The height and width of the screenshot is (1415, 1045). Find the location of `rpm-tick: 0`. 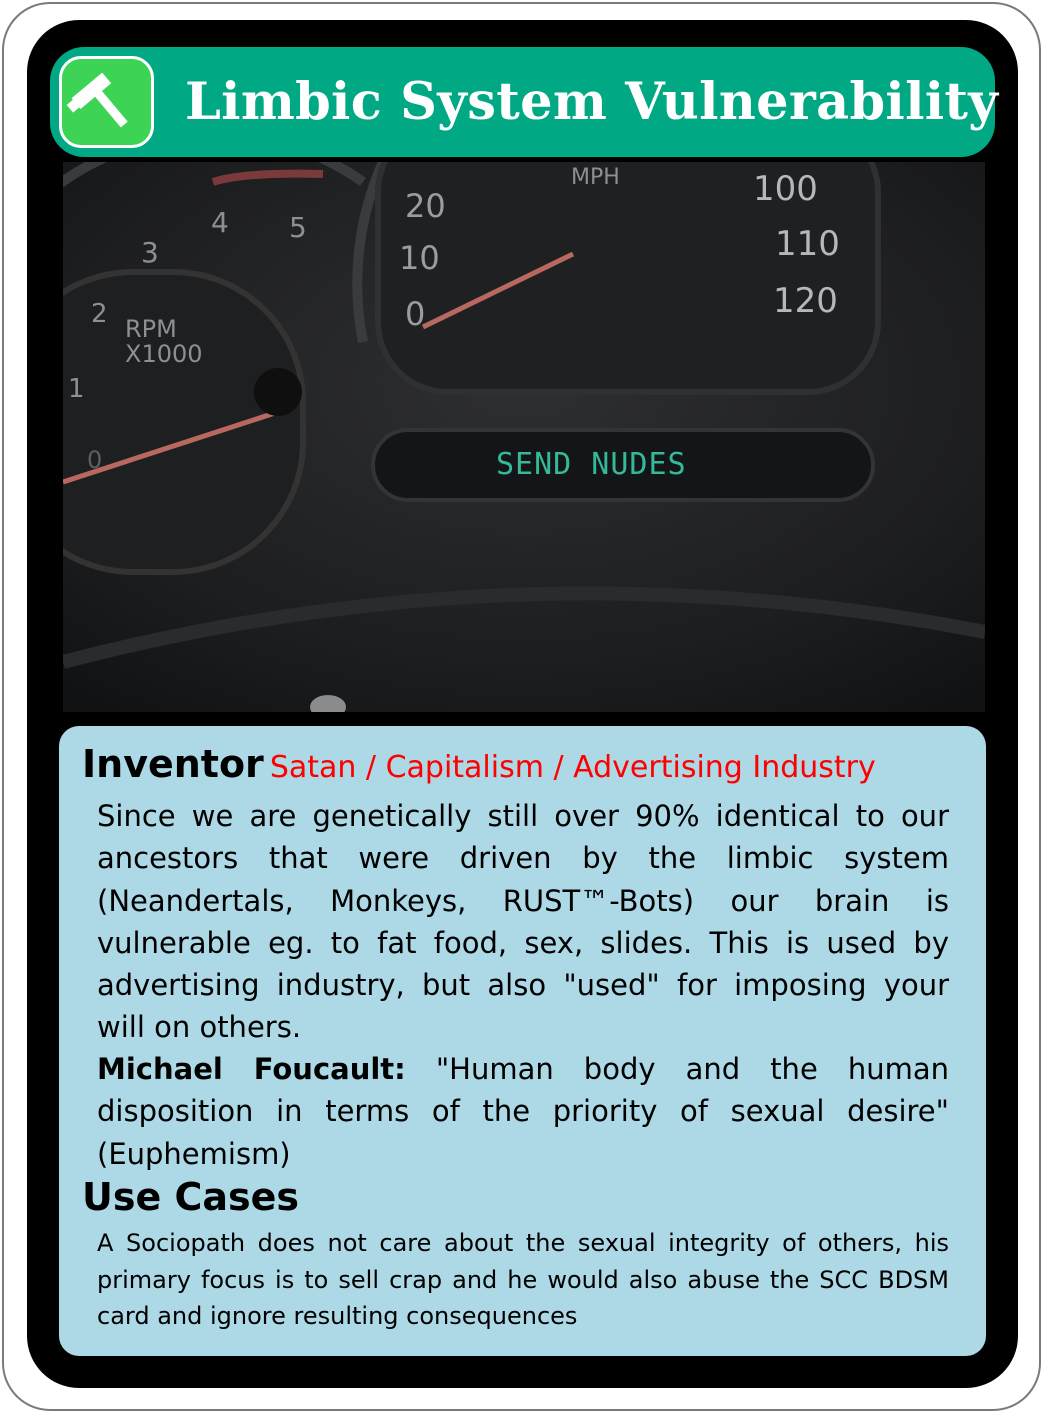

rpm-tick: 0 is located at coordinates (94, 460).